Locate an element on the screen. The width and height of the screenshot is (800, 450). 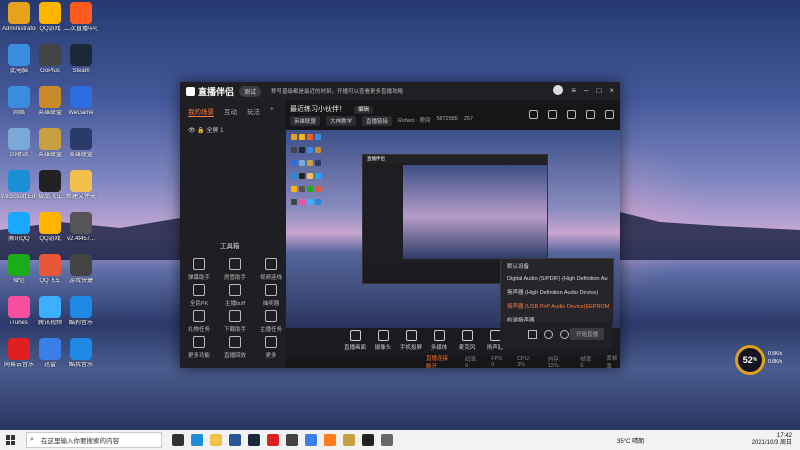
desktop-icon: iTunes is located at coordinates (19, 311).